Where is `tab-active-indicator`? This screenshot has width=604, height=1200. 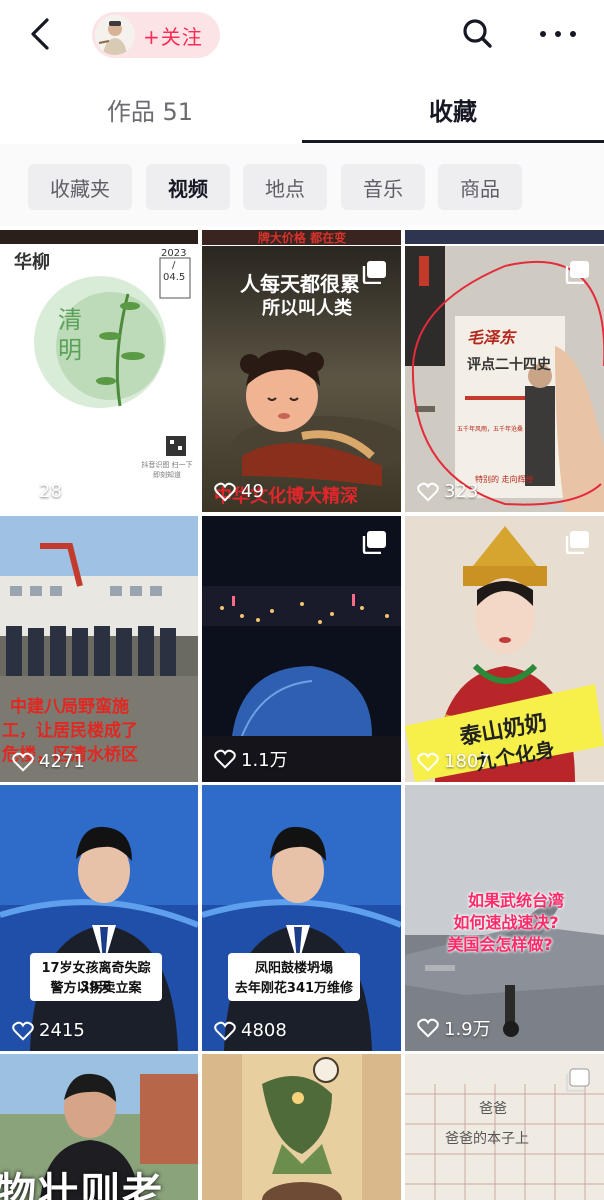 tab-active-indicator is located at coordinates (453, 141).